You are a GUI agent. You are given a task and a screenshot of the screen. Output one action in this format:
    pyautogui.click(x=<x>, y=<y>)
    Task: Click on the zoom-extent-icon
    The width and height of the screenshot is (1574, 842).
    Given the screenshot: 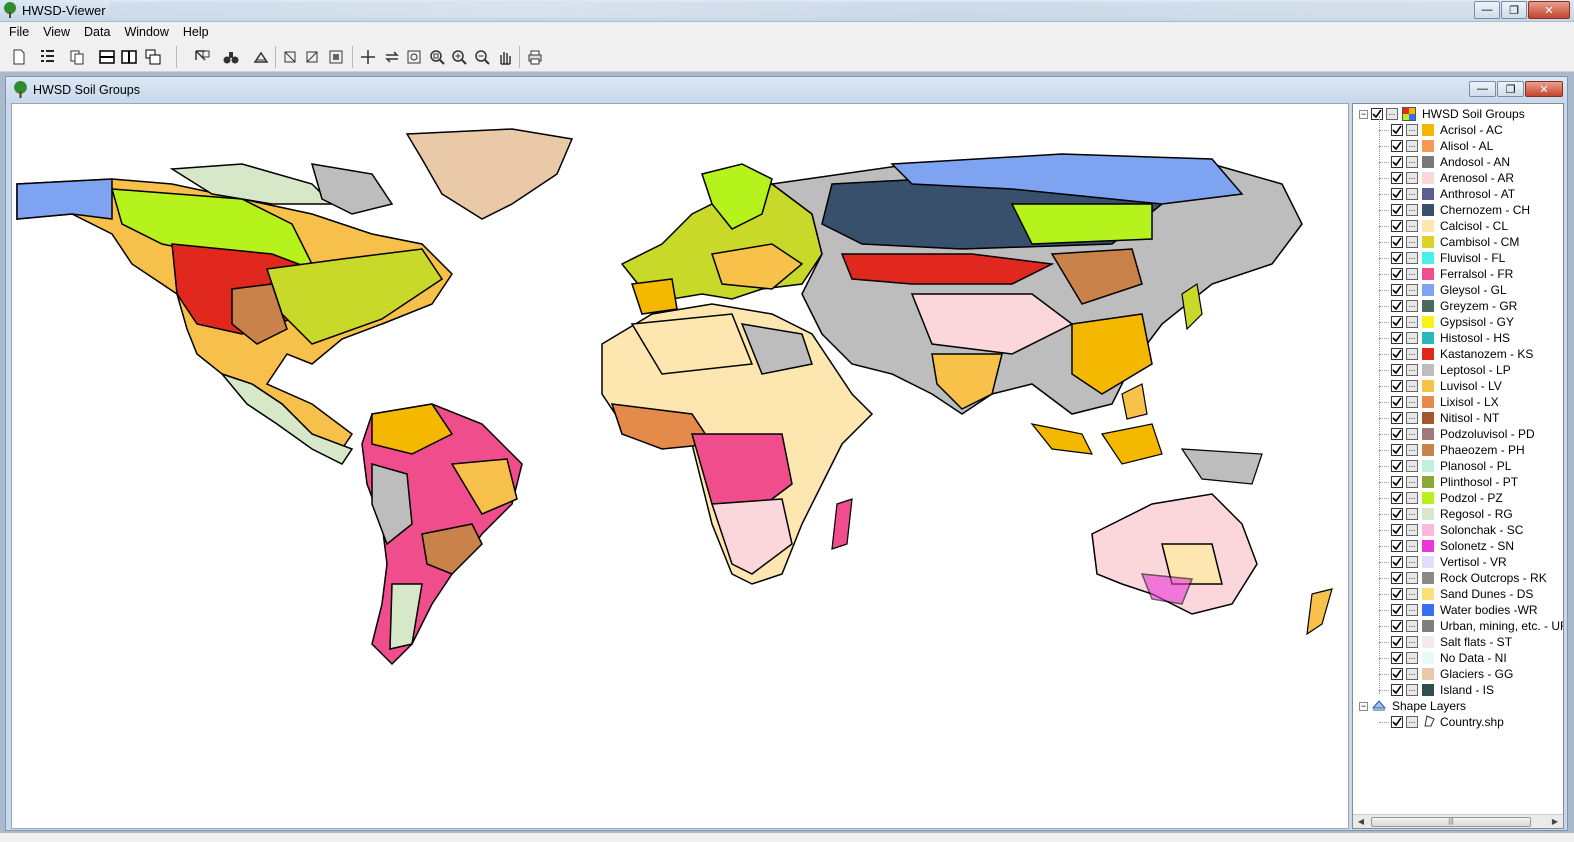 What is the action you would take?
    pyautogui.click(x=437, y=57)
    